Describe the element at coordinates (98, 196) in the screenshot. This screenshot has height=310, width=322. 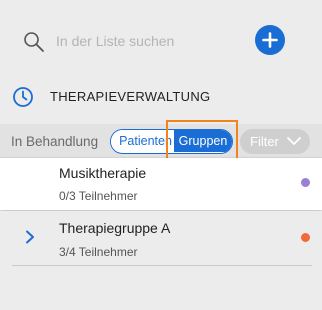
I see `group-participants: 0/3 Teilnehmer` at that location.